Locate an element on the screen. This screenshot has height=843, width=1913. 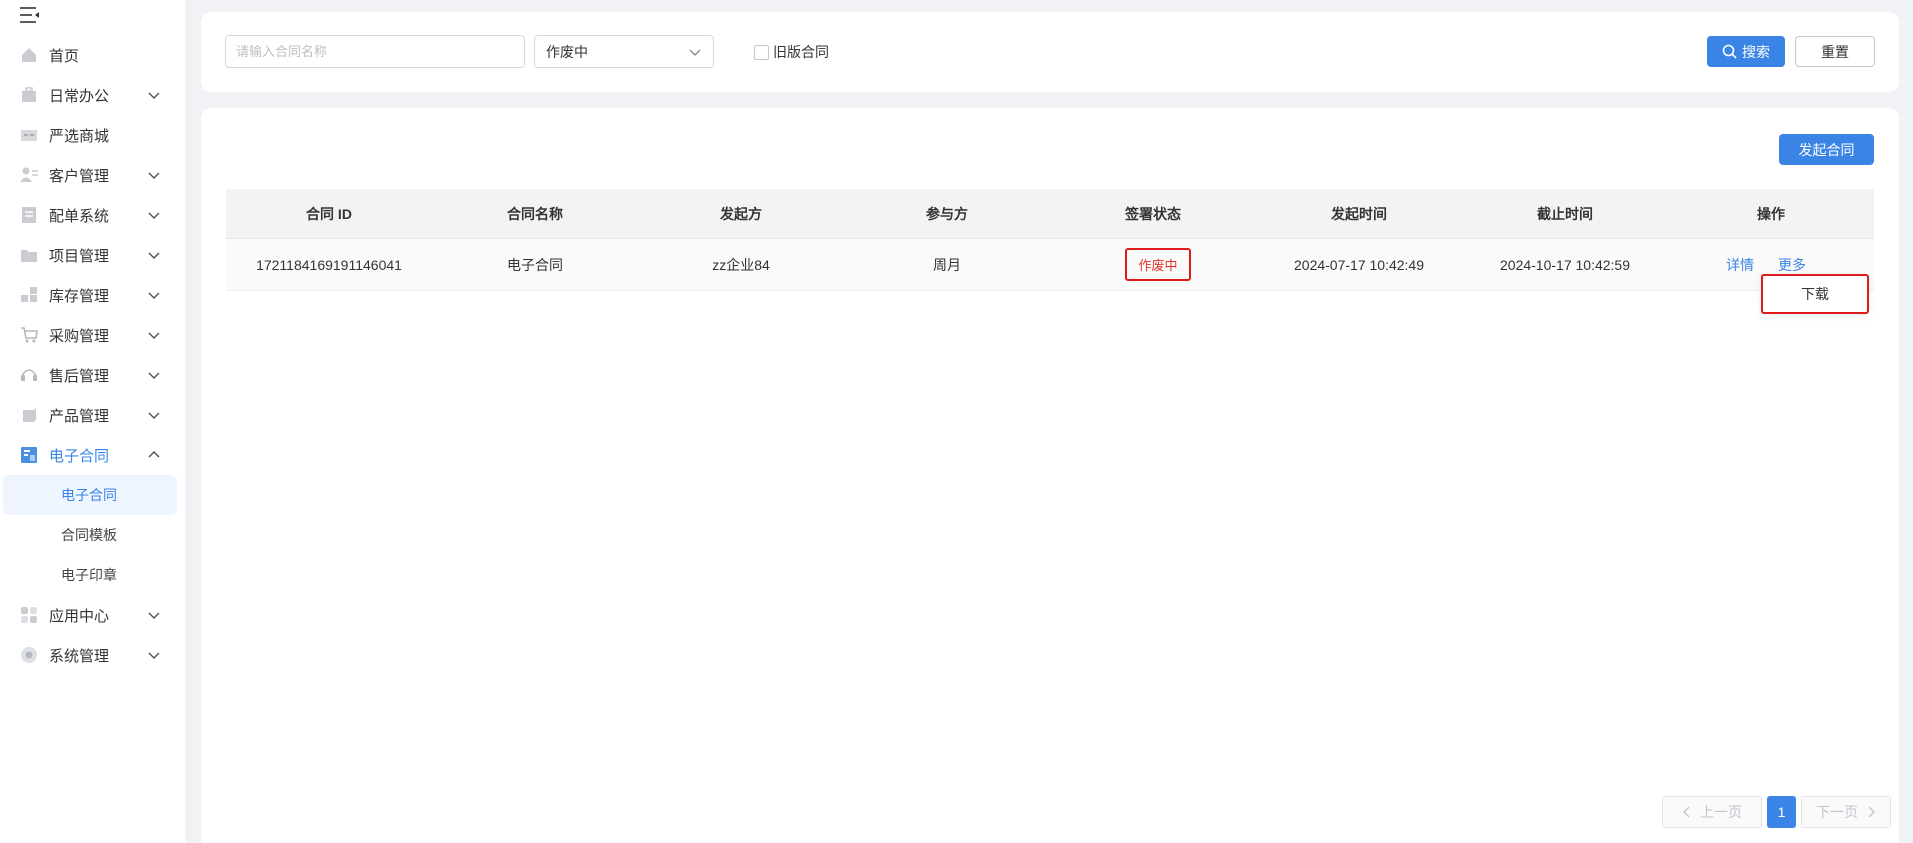
cell-actions: 详情 更多 is located at coordinates (1771, 265).